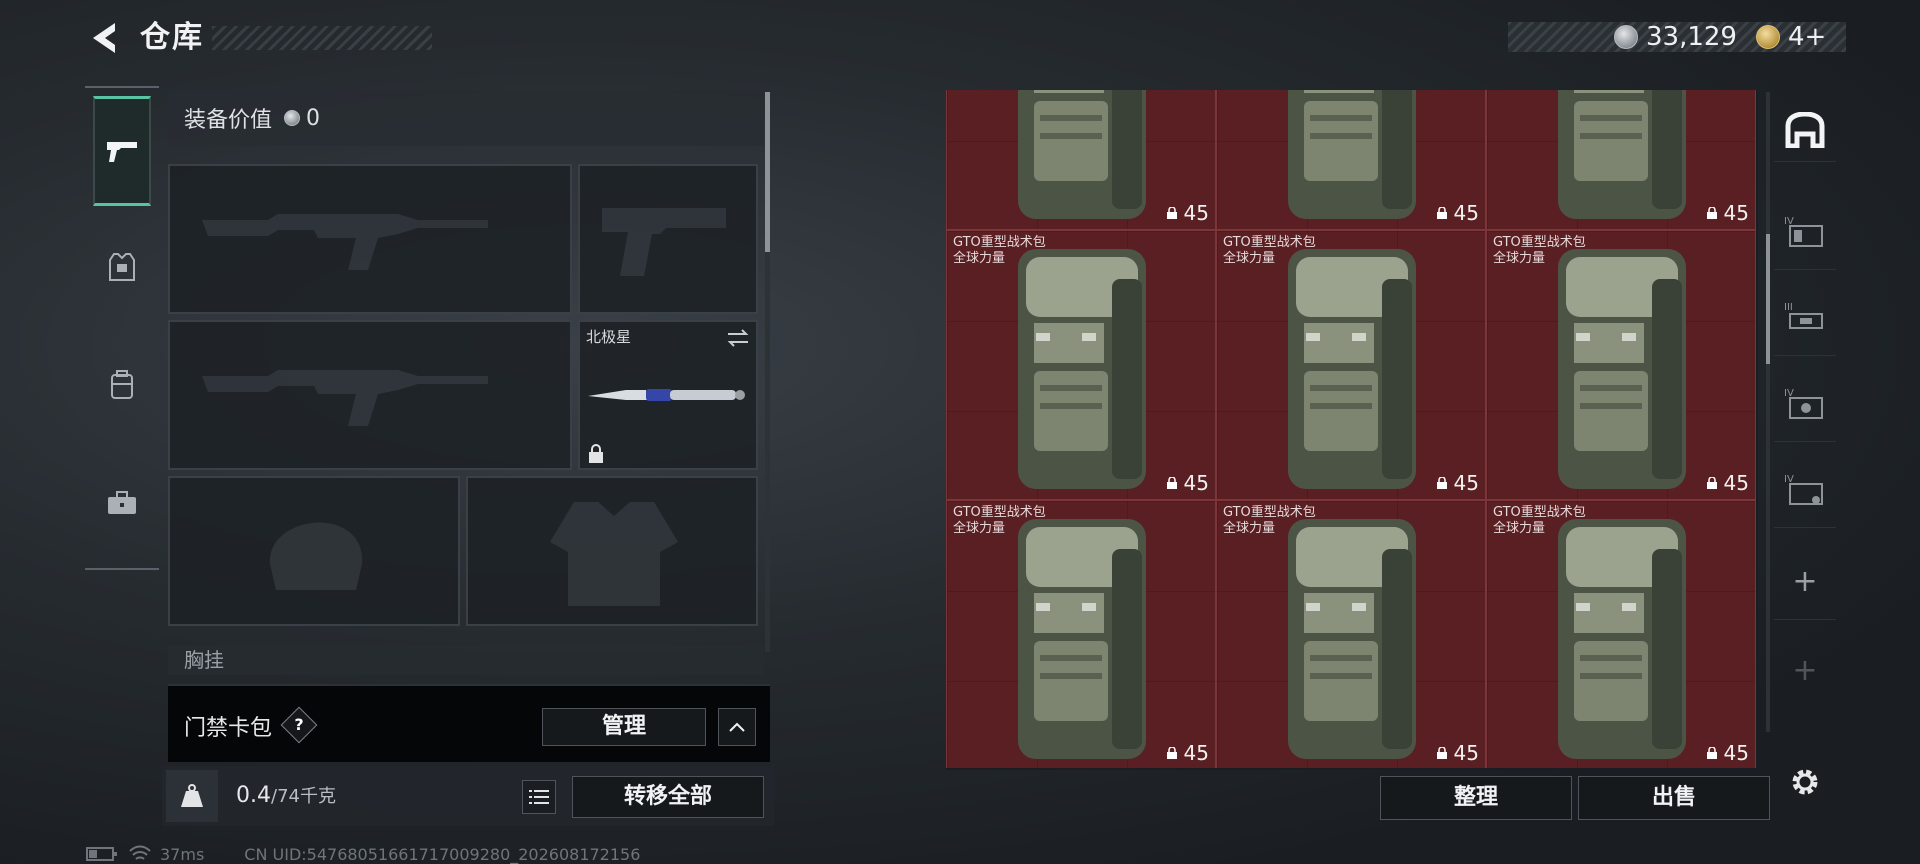 The image size is (1920, 864). I want to click on storage-scrollbar, so click(1768, 412).